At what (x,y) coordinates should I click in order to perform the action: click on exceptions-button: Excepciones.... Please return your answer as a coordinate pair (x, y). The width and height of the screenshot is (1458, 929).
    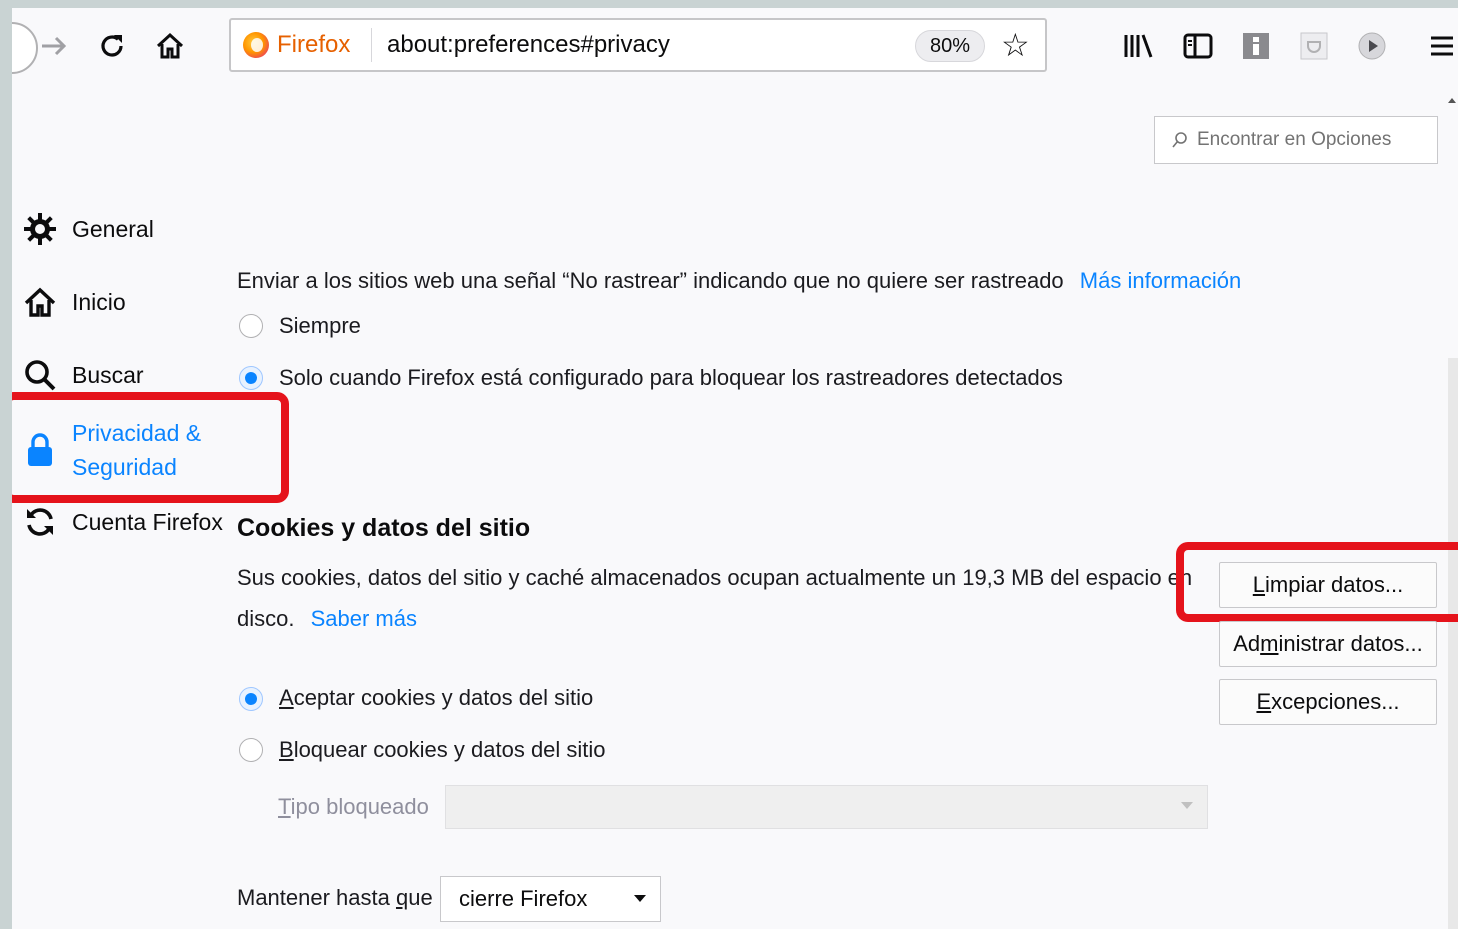
    Looking at the image, I should click on (1328, 702).